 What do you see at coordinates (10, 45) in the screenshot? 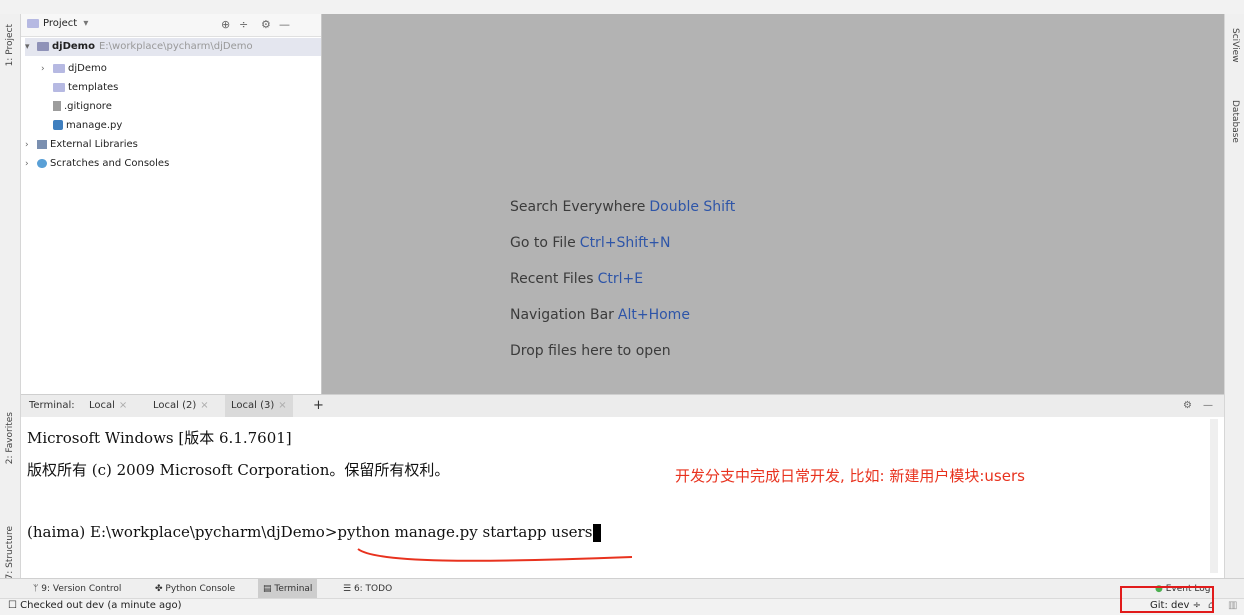
I see `project-tool-tab: 1: Project` at bounding box center [10, 45].